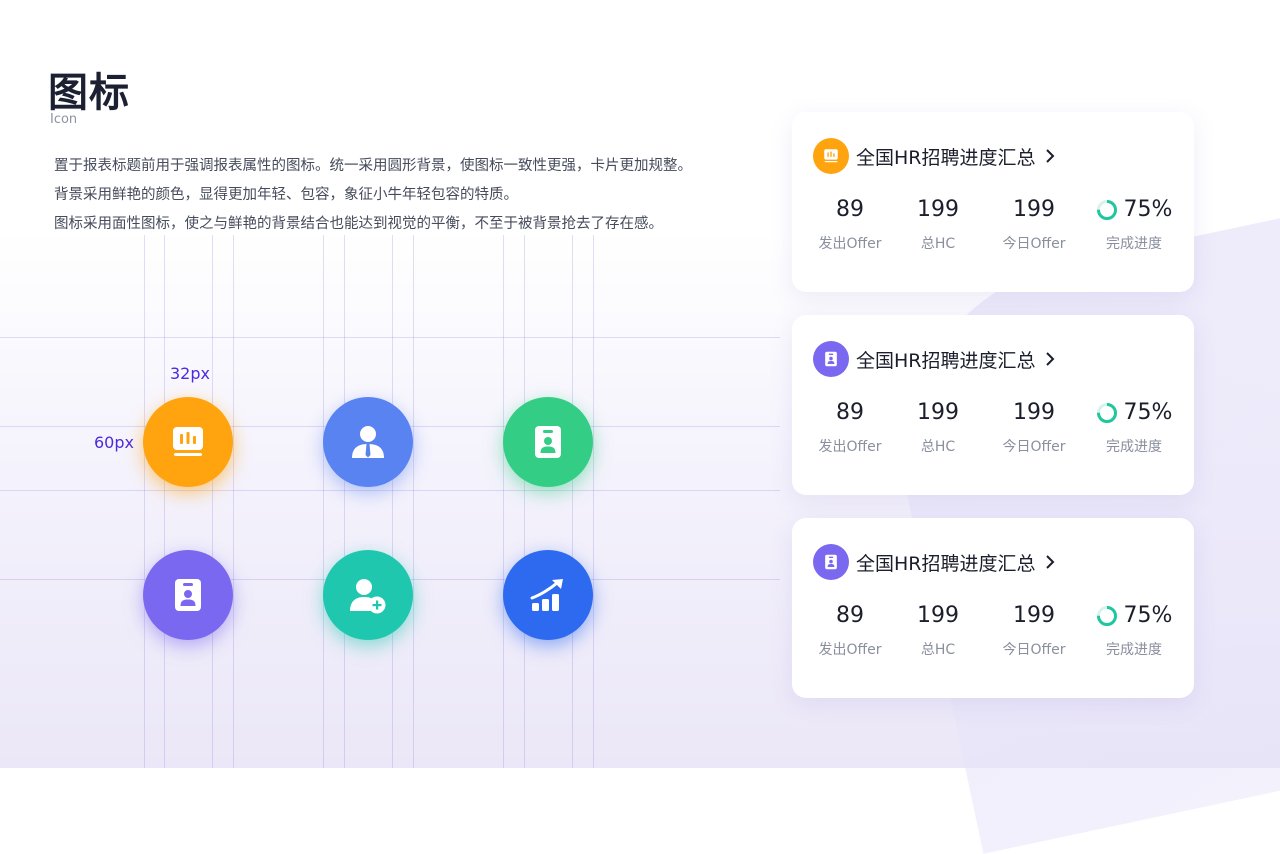 This screenshot has width=1280, height=854. Describe the element at coordinates (114, 442) in the screenshot. I see `circle-size-label: 60px` at that location.